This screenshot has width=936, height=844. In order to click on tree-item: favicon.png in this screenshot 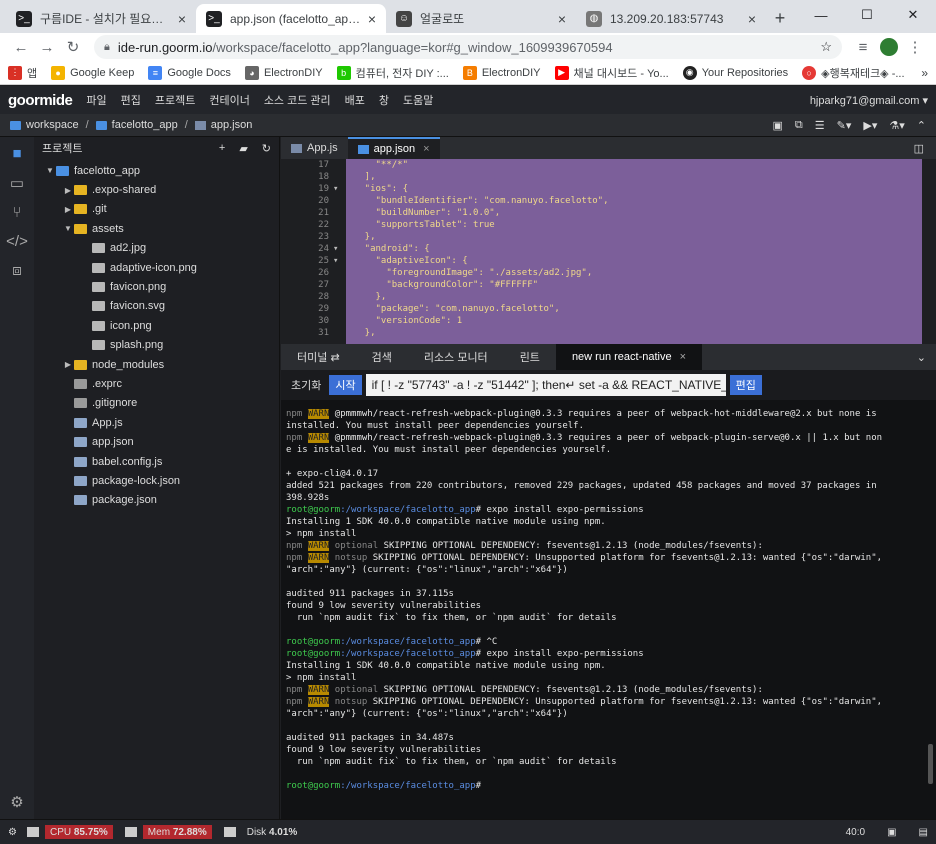, I will do `click(156, 286)`.